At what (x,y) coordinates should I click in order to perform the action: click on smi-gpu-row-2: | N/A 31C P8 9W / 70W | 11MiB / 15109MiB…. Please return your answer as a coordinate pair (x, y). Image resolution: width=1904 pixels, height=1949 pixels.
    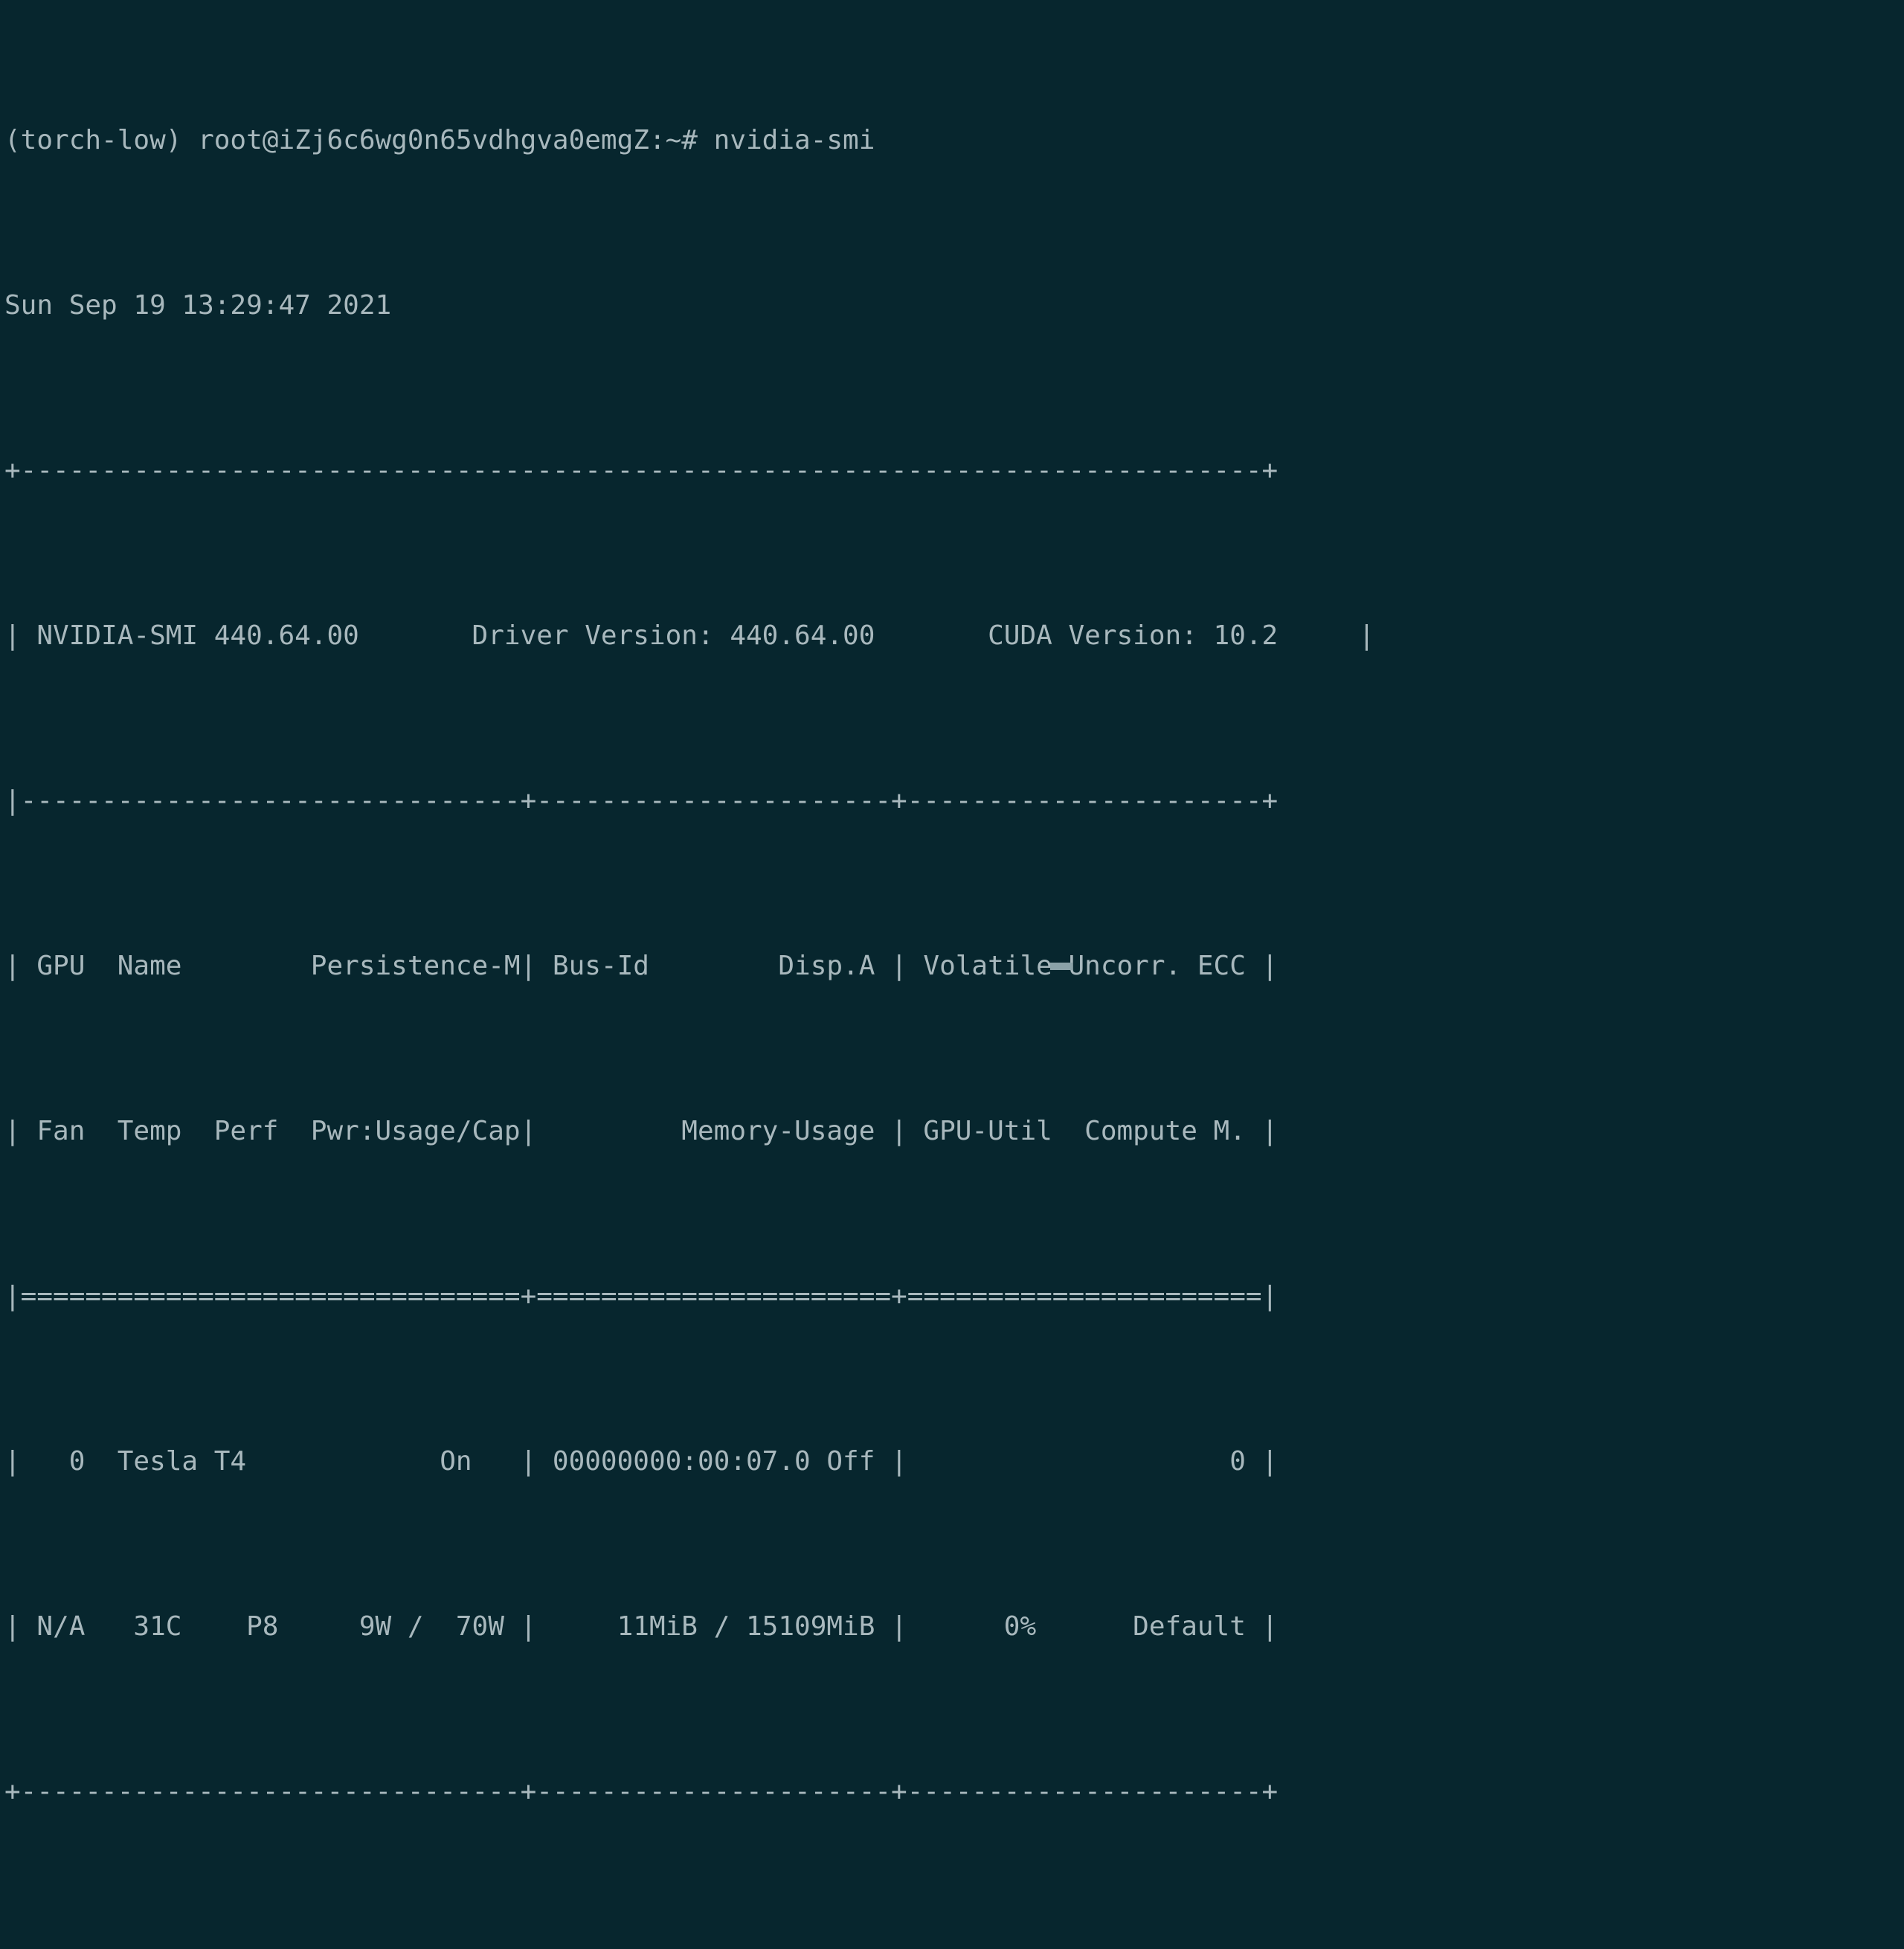
    Looking at the image, I should click on (642, 1626).